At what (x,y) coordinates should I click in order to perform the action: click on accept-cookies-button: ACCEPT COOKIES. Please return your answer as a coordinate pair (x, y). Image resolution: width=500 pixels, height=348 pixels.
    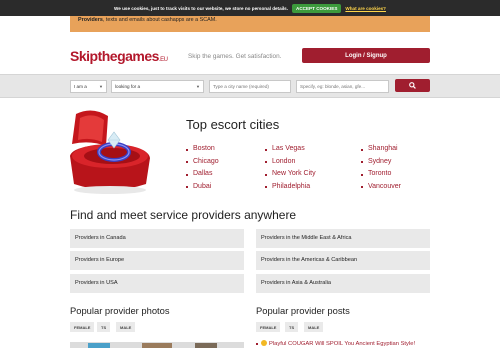
    Looking at the image, I should click on (317, 8).